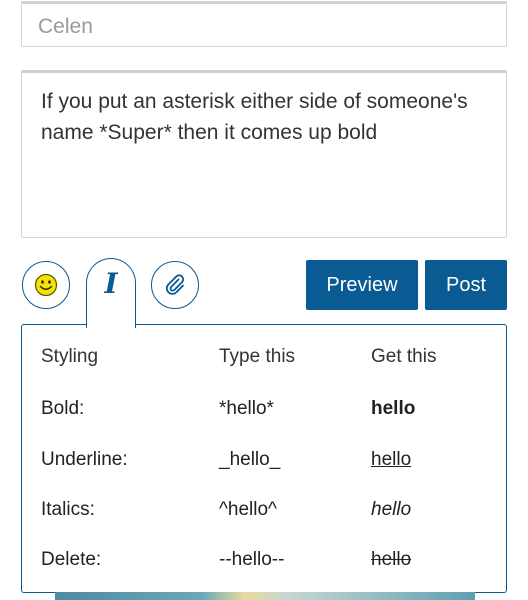  What do you see at coordinates (391, 559) in the screenshot?
I see `row-delete-output: hello` at bounding box center [391, 559].